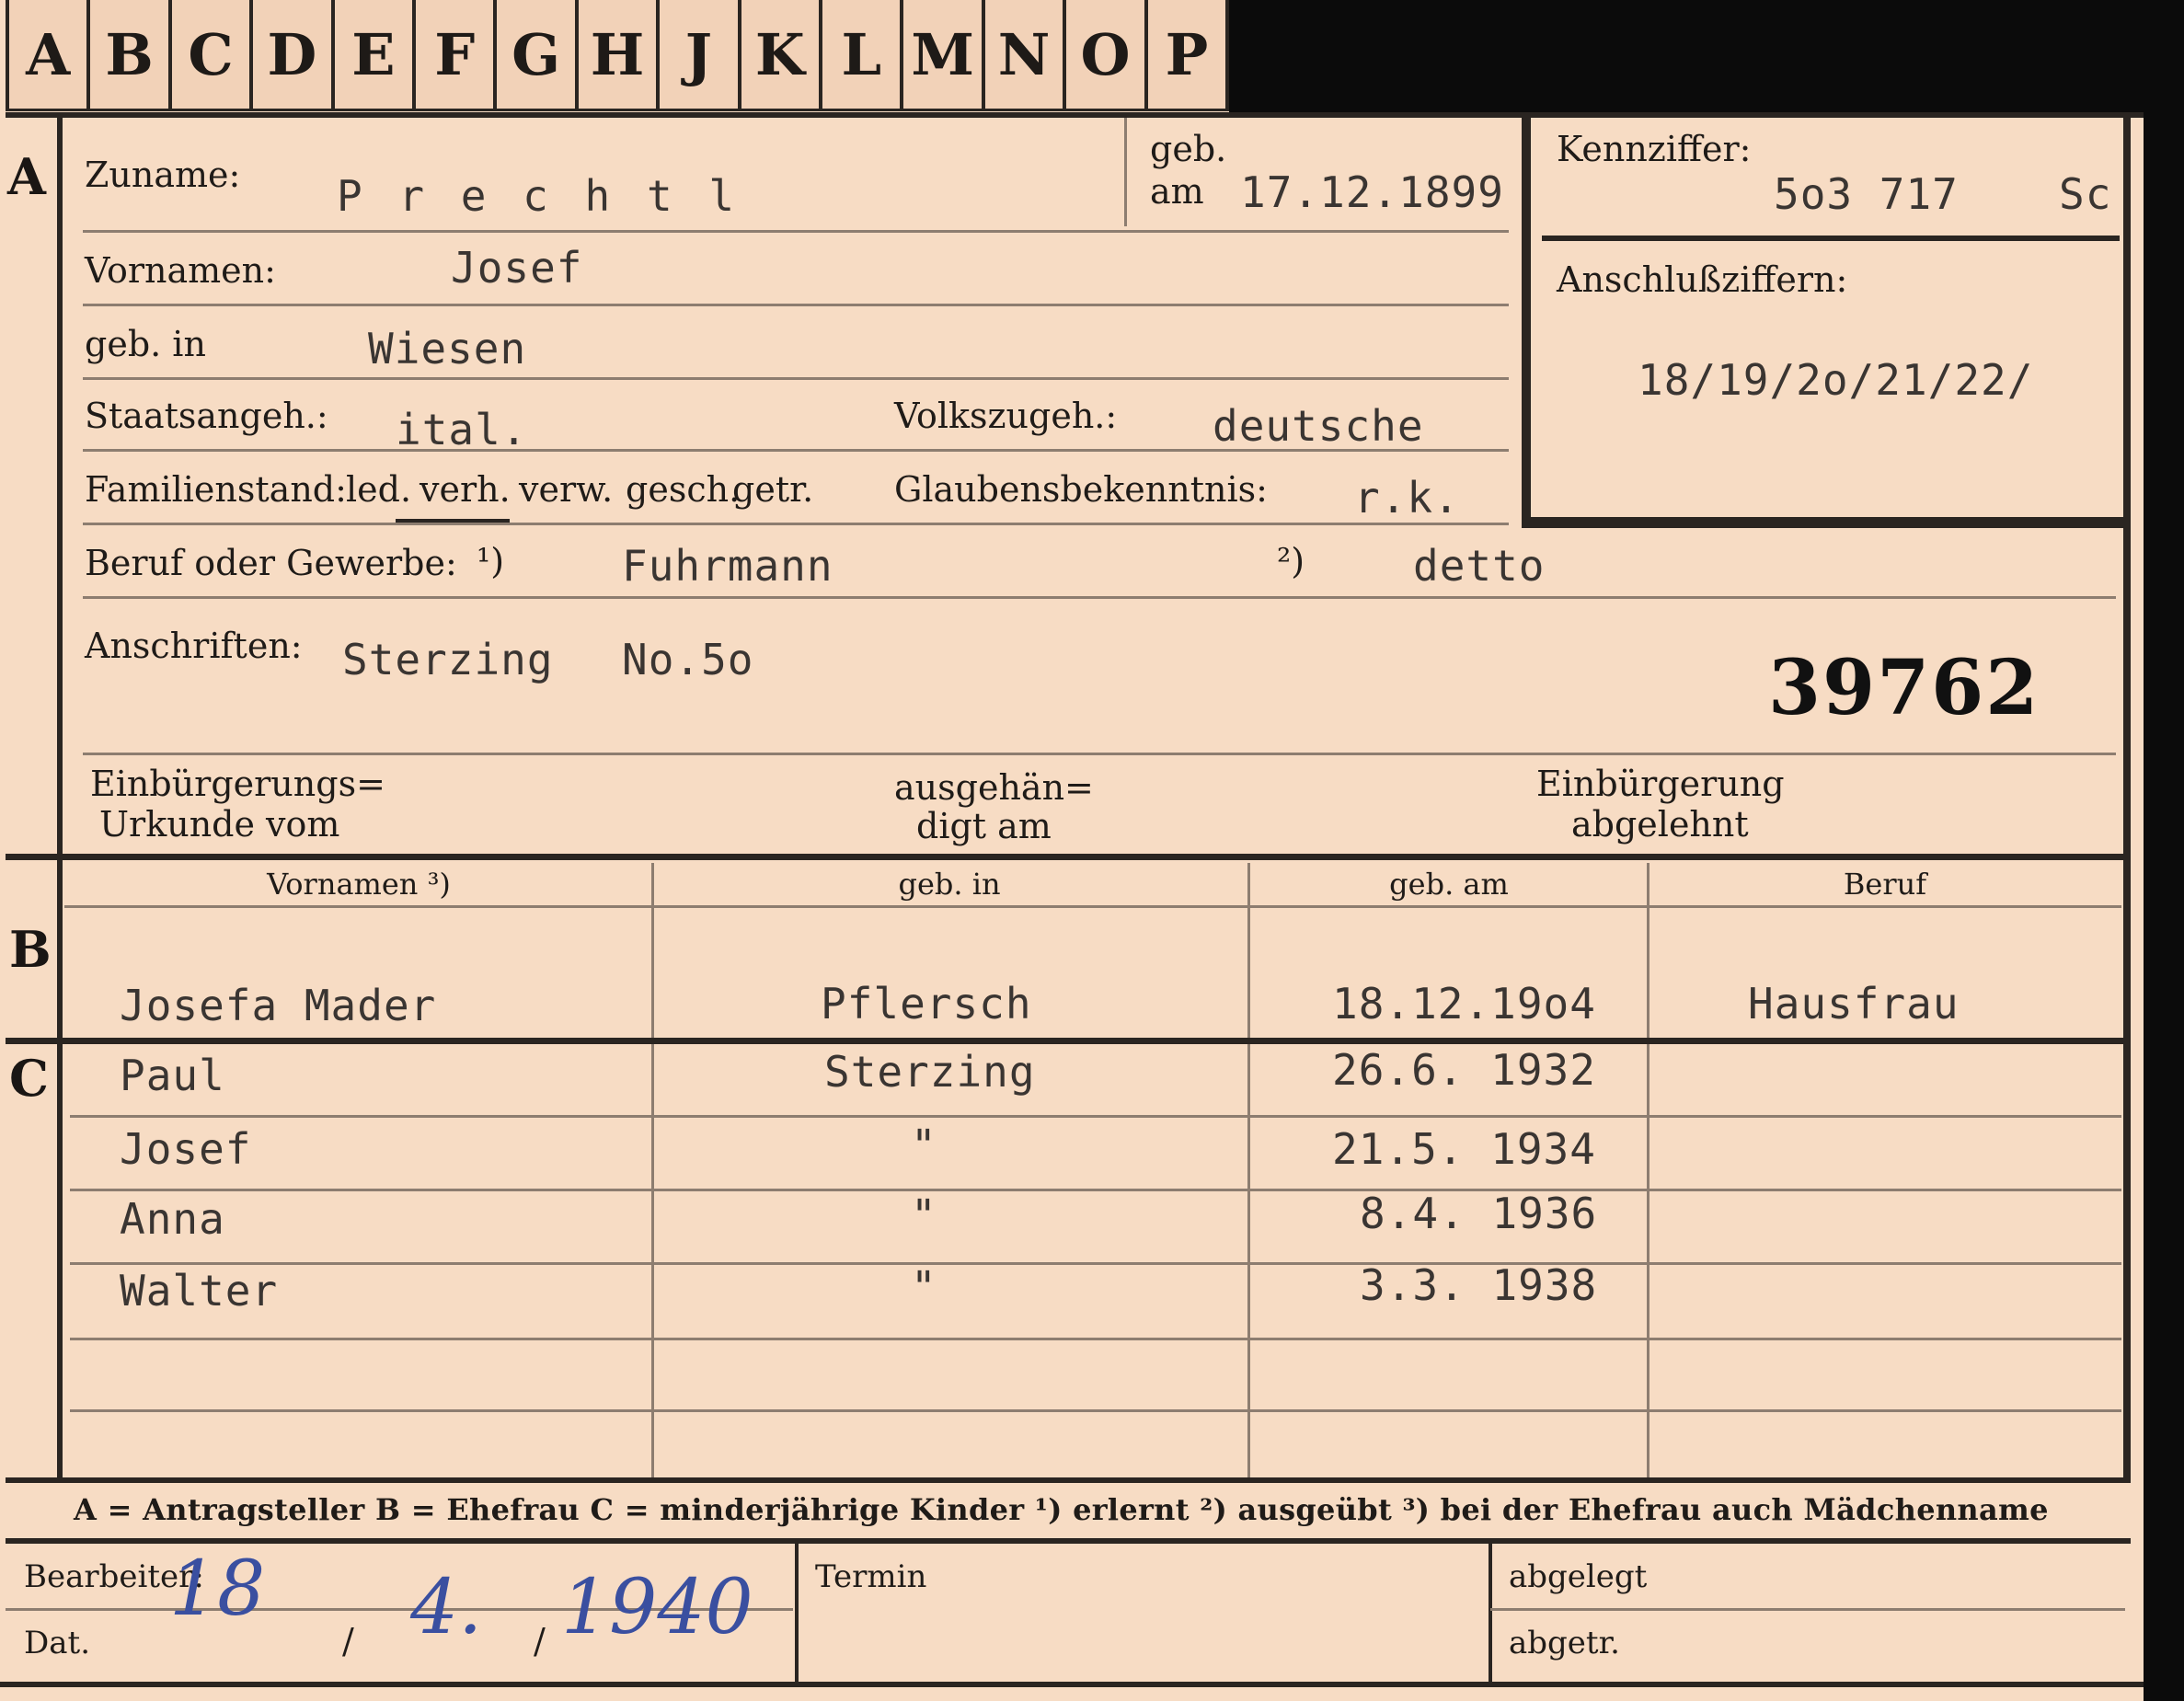 The height and width of the screenshot is (1701, 2184). What do you see at coordinates (871, 1576) in the screenshot?
I see `deadline-label: Termin` at bounding box center [871, 1576].